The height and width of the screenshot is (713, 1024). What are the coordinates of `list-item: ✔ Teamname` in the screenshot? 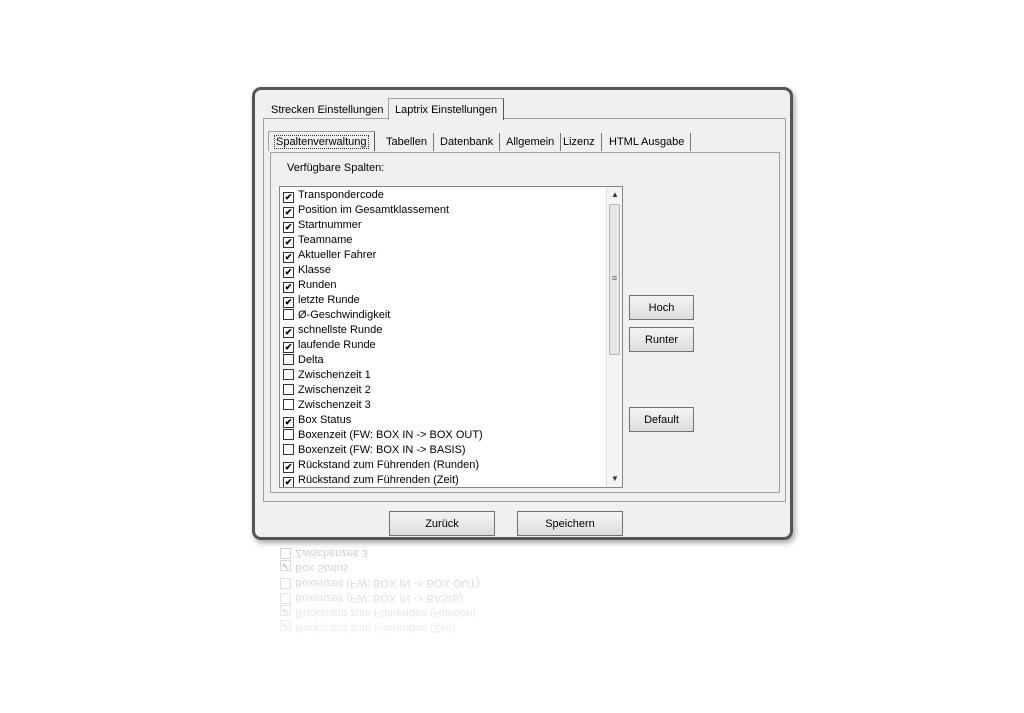 It's located at (317, 240).